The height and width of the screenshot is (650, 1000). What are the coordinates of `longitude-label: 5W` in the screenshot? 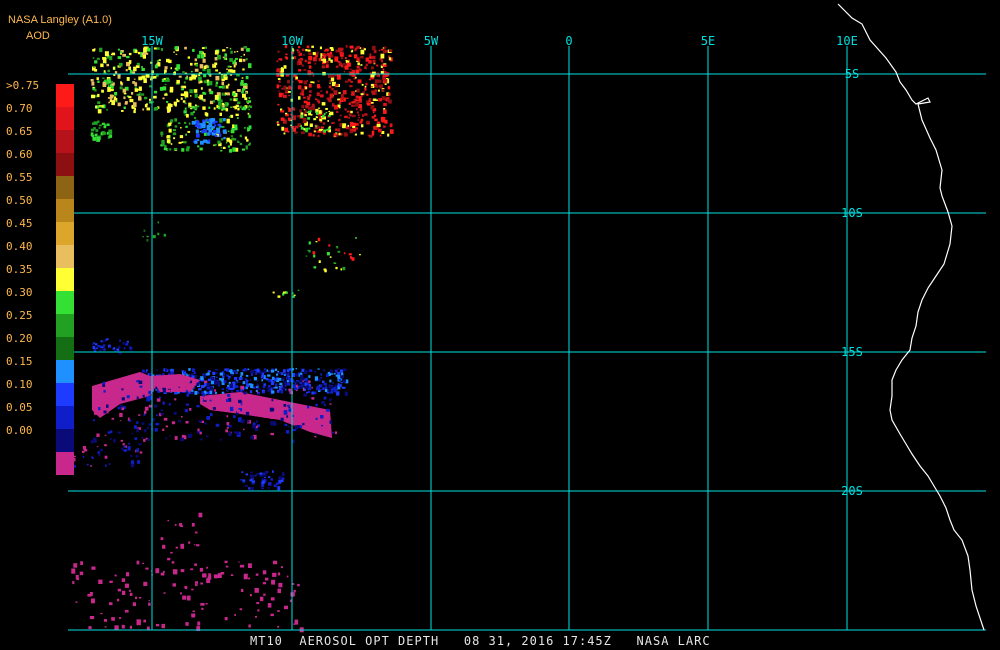 It's located at (431, 41).